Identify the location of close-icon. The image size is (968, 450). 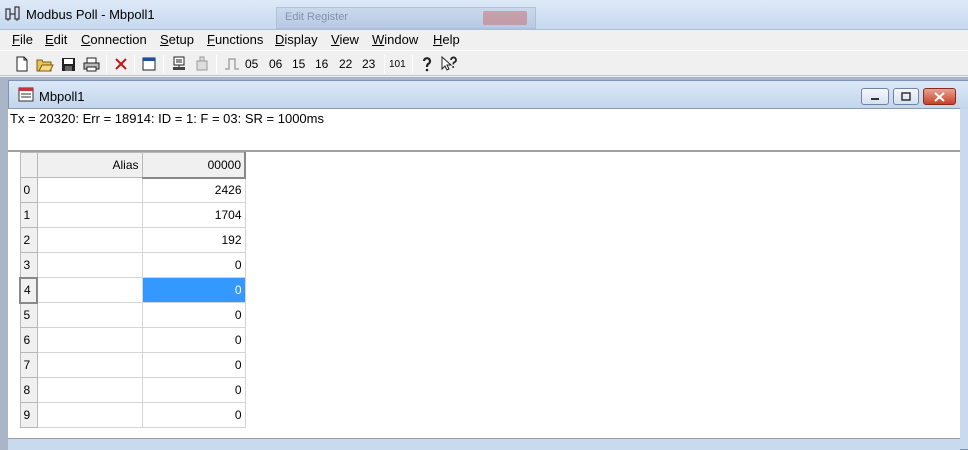
(939, 96).